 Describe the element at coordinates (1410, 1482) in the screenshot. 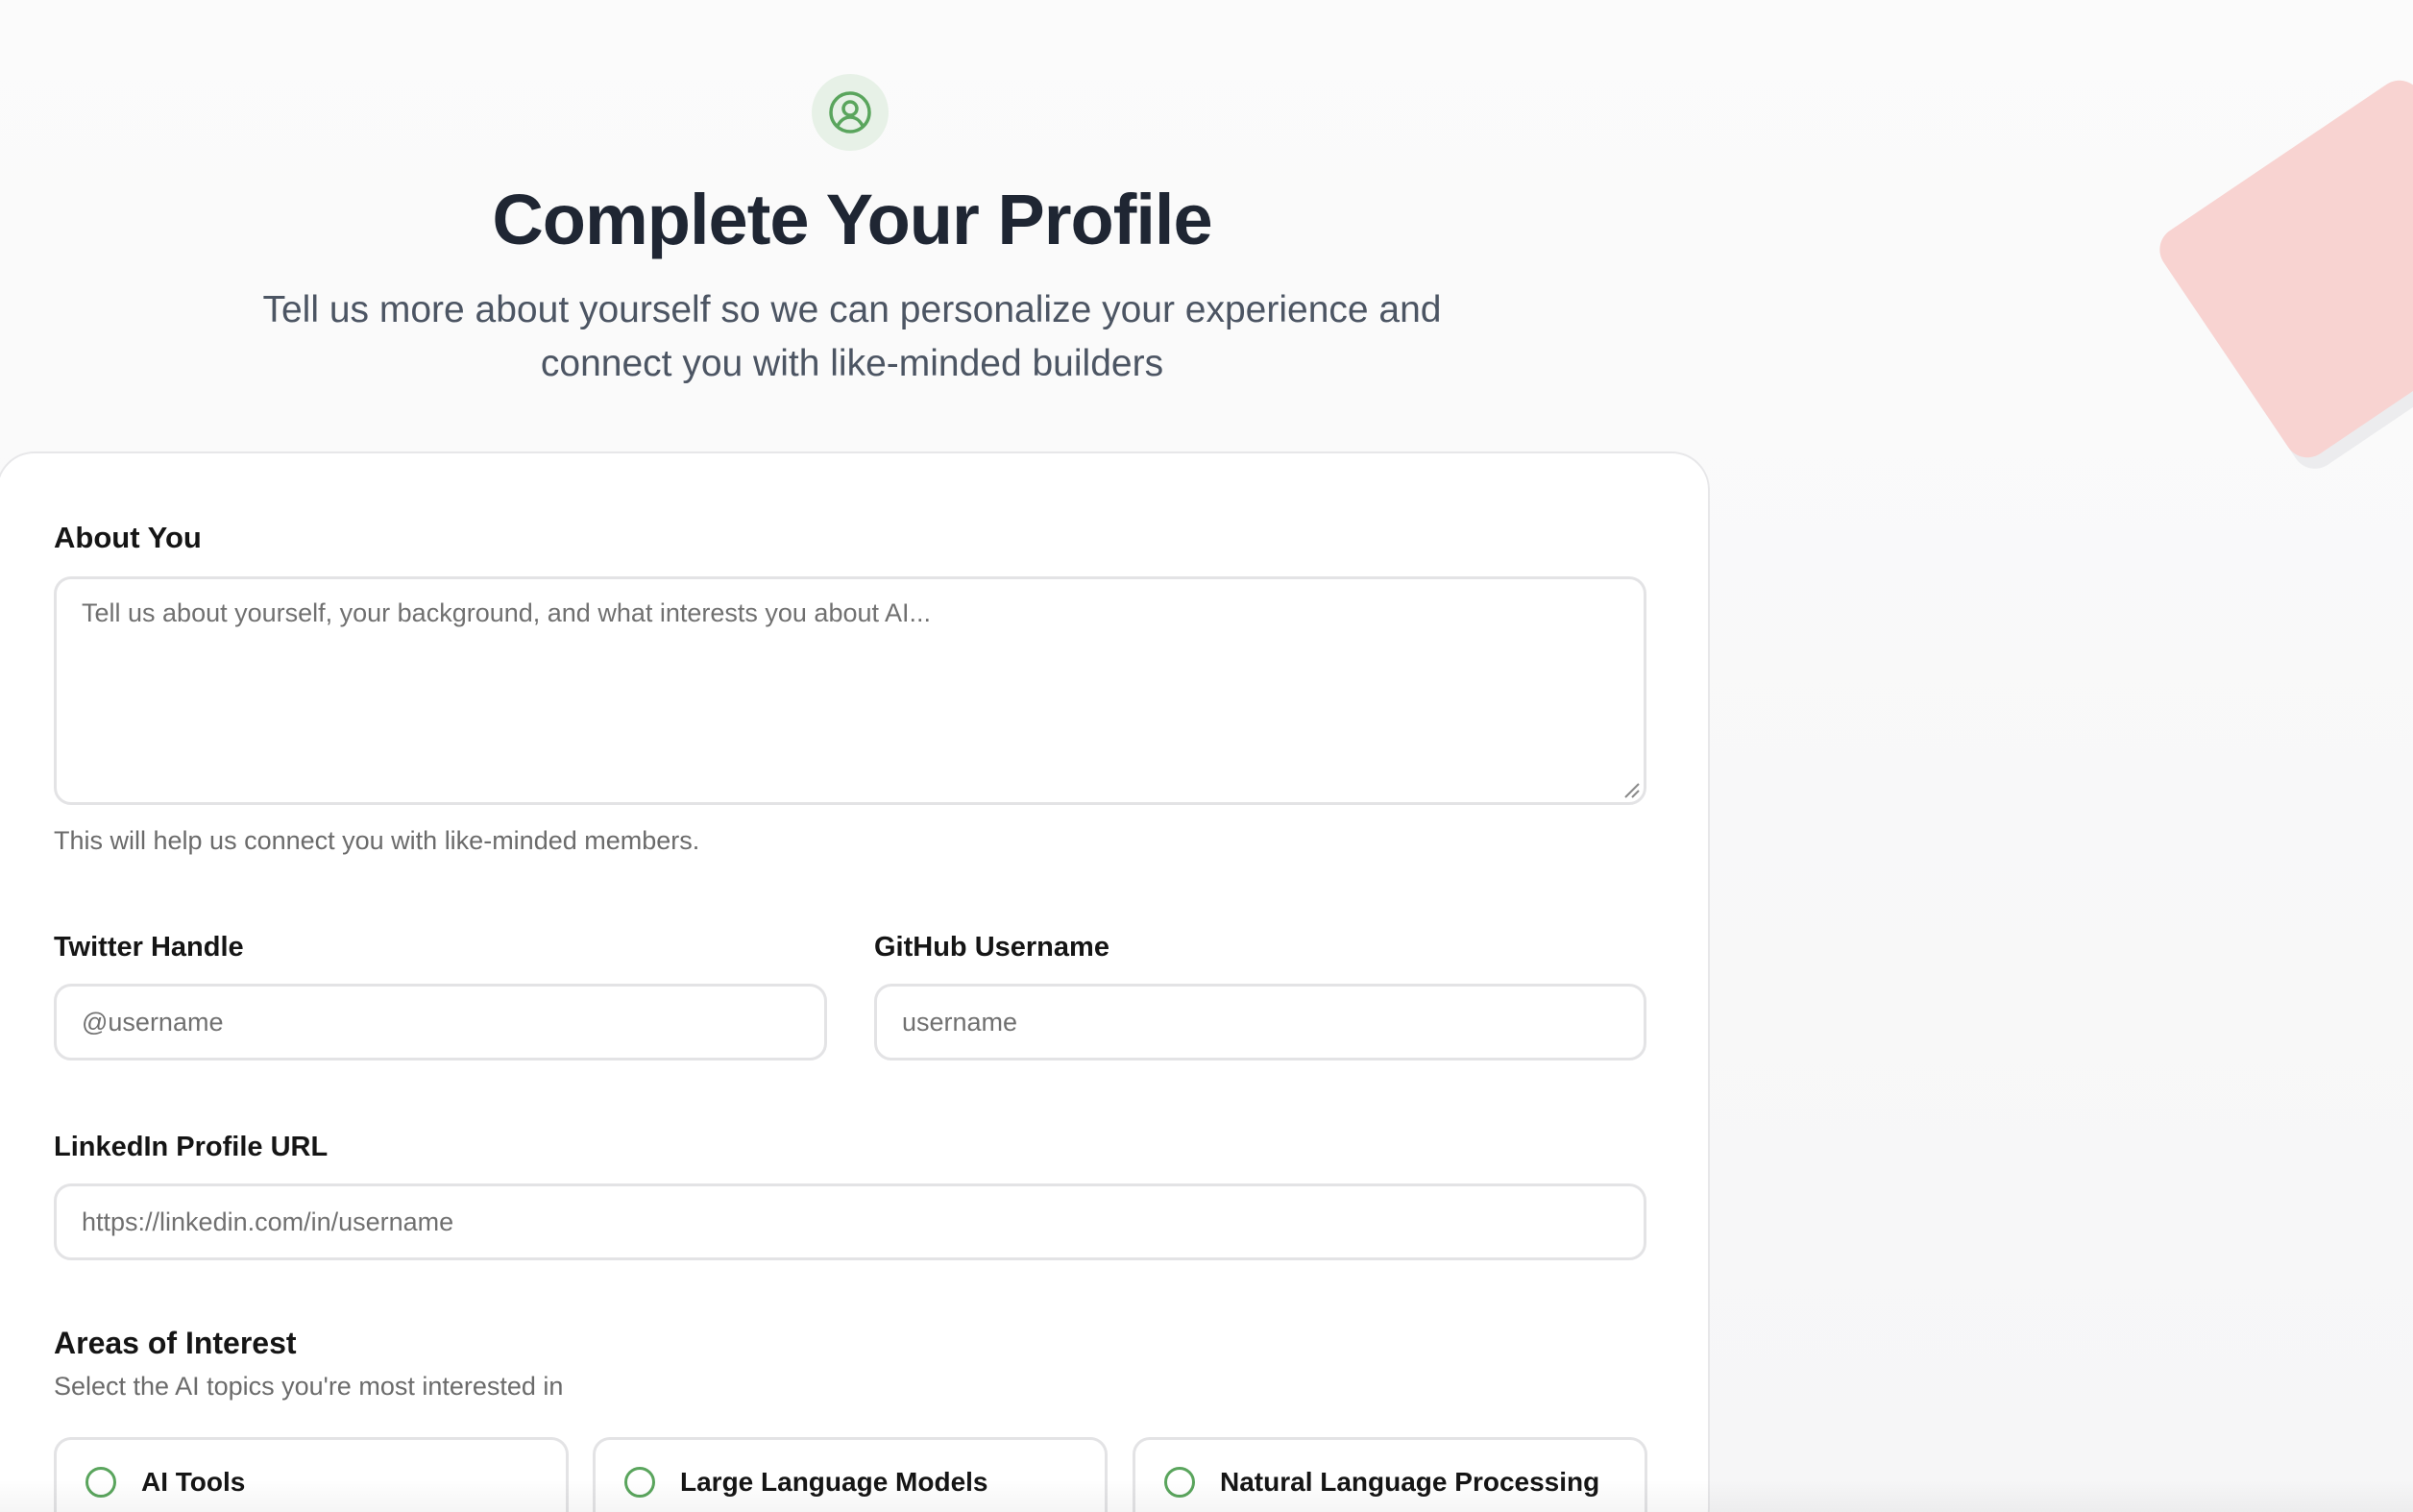

I see `interest-option-label: Natural Language Processing` at that location.